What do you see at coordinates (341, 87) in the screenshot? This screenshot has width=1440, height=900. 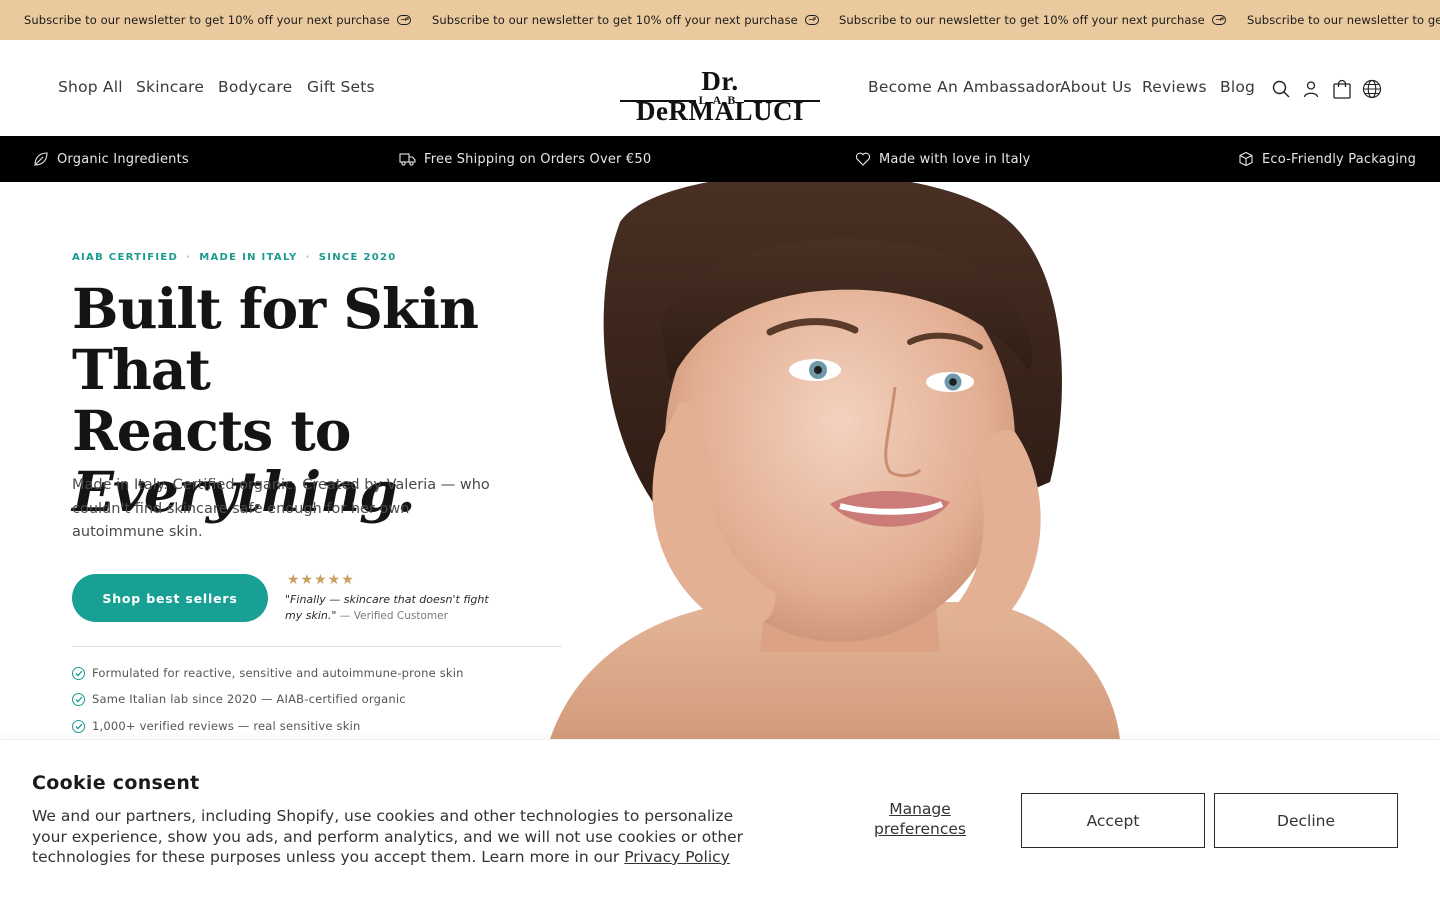 I see `nav-gift-sets: Gift Sets` at bounding box center [341, 87].